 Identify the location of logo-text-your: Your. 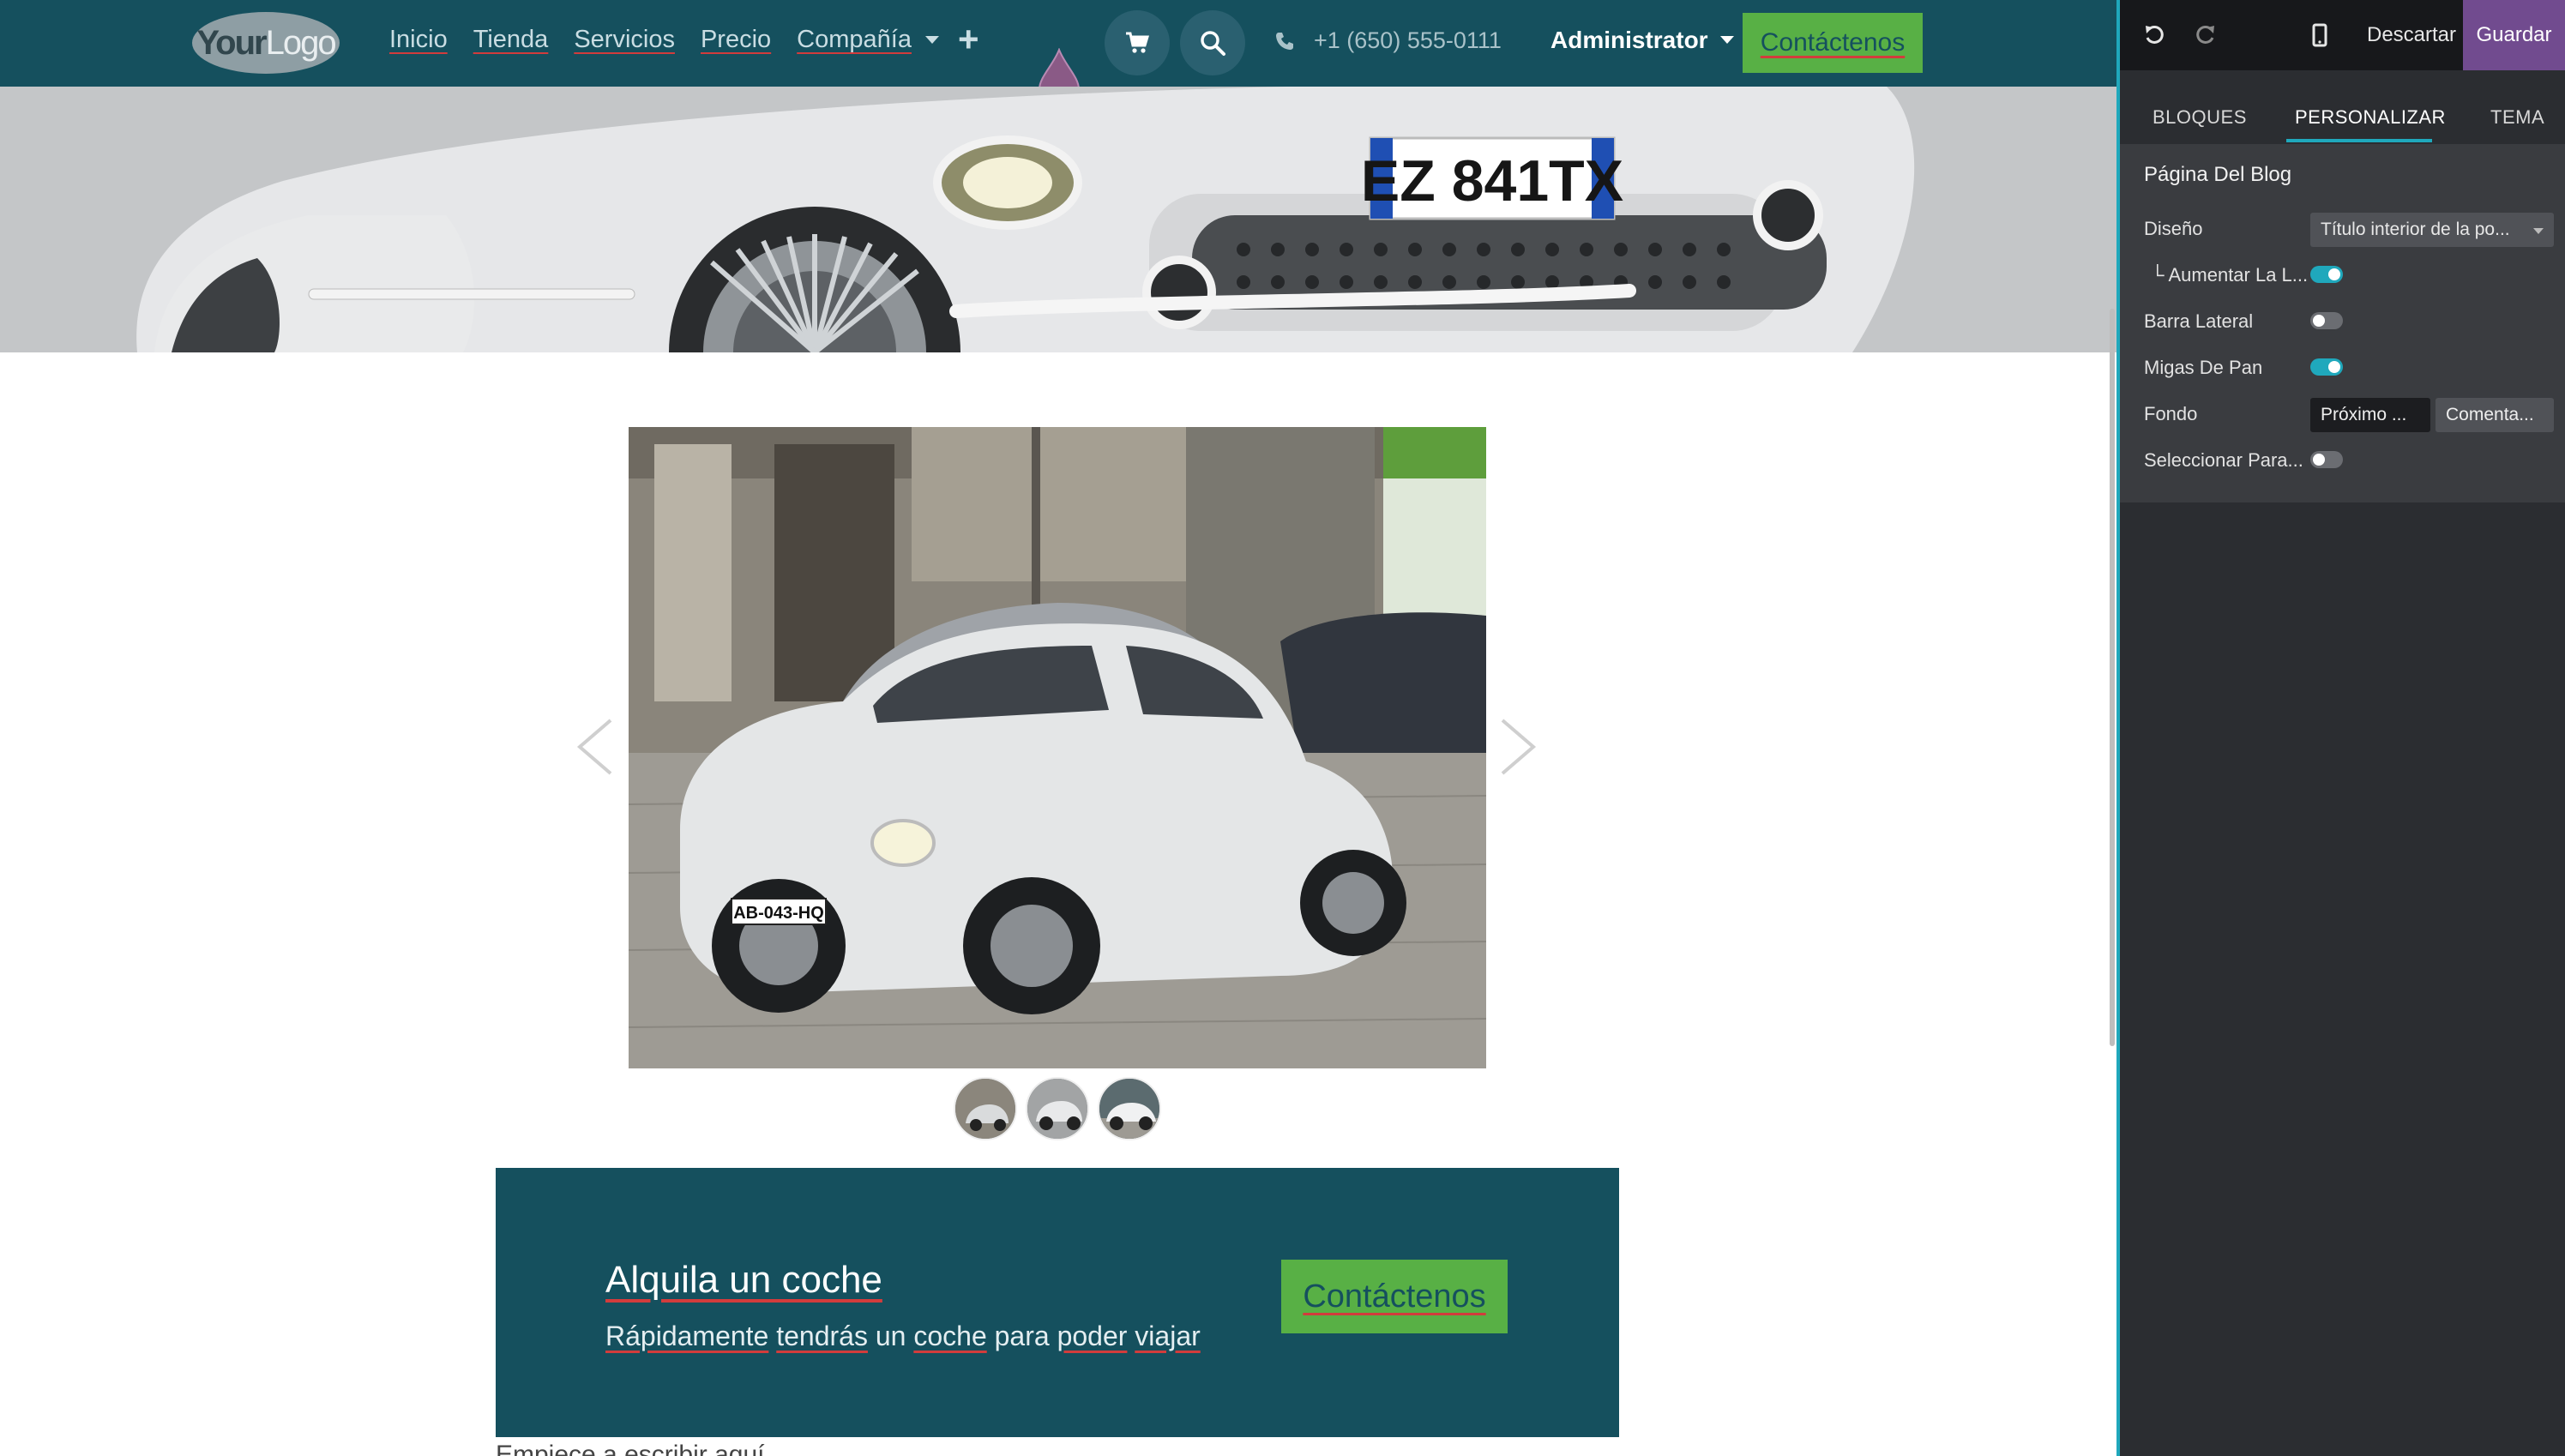
(231, 42).